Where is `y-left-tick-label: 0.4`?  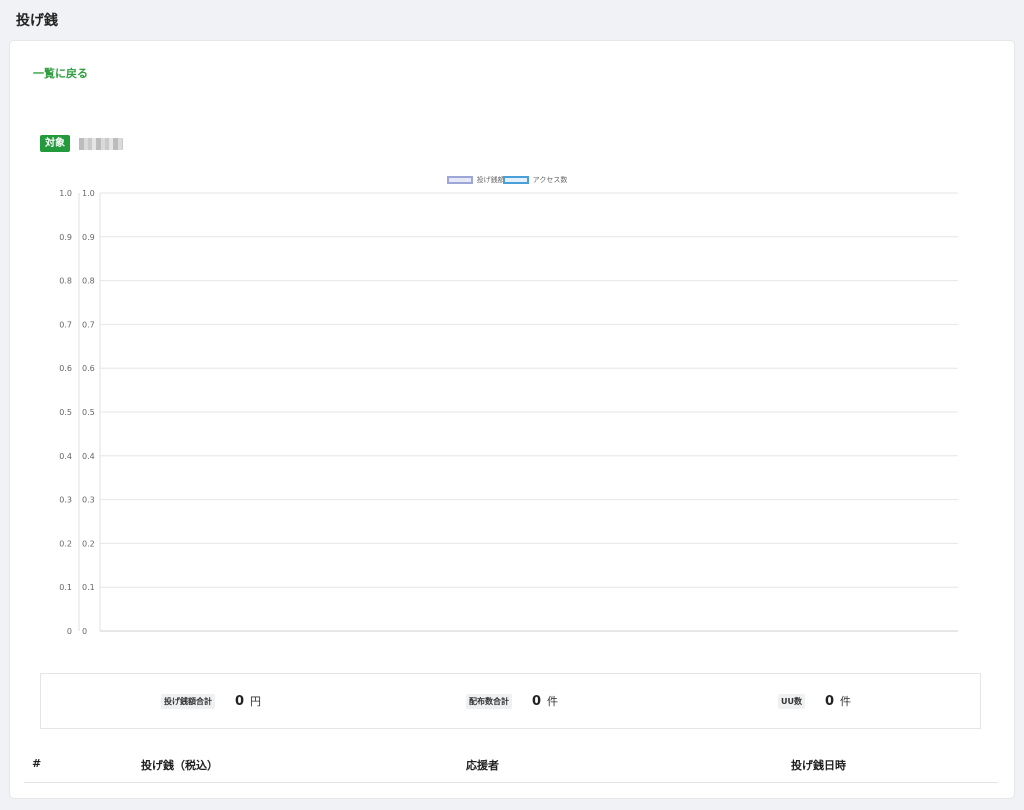 y-left-tick-label: 0.4 is located at coordinates (65, 456).